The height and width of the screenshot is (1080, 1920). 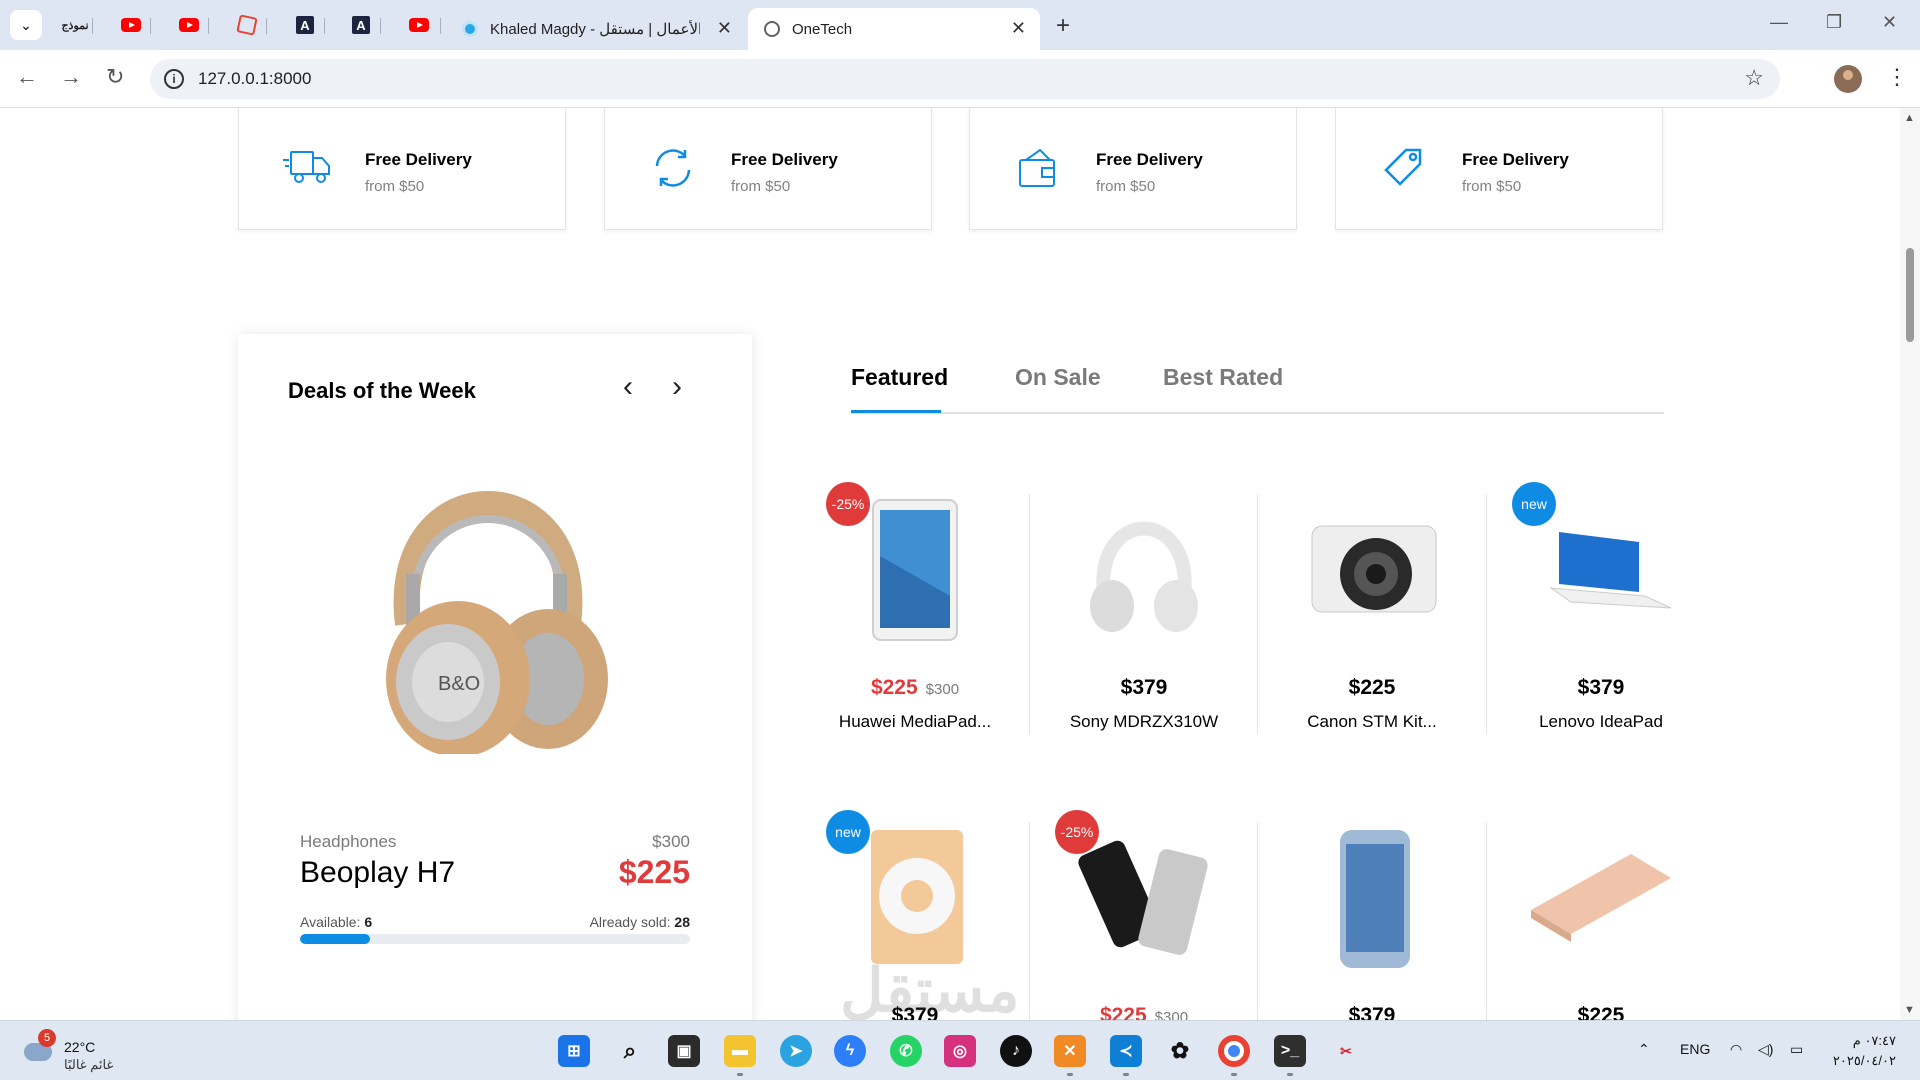 What do you see at coordinates (74, 25) in the screenshot?
I see `pinned-tab-1: نموذج` at bounding box center [74, 25].